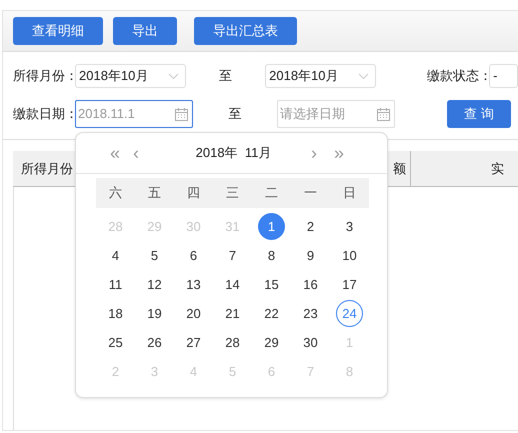 The image size is (518, 433). Describe the element at coordinates (154, 342) in the screenshot. I see `calendar-day: 26` at that location.